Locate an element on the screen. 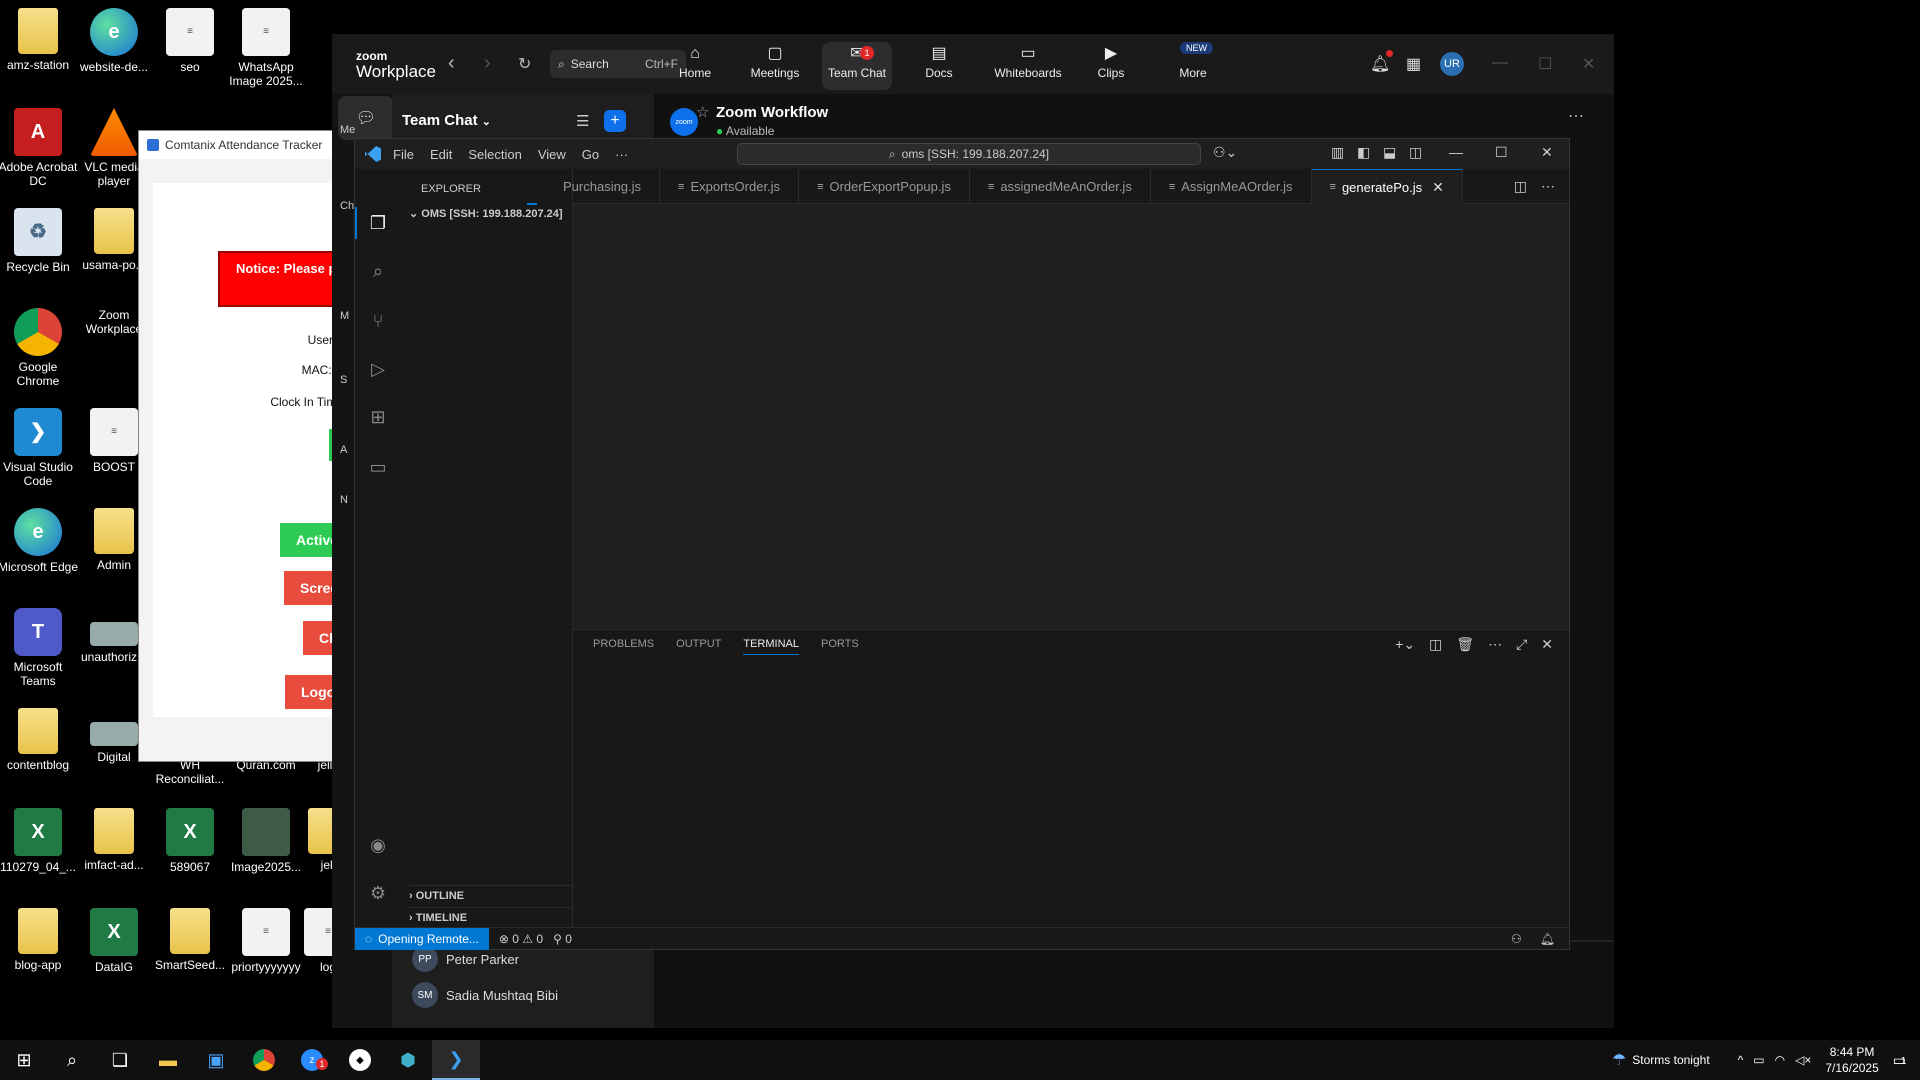 The width and height of the screenshot is (1920, 1080). desktop-icon: e Microsoft Edge is located at coordinates (40, 541).